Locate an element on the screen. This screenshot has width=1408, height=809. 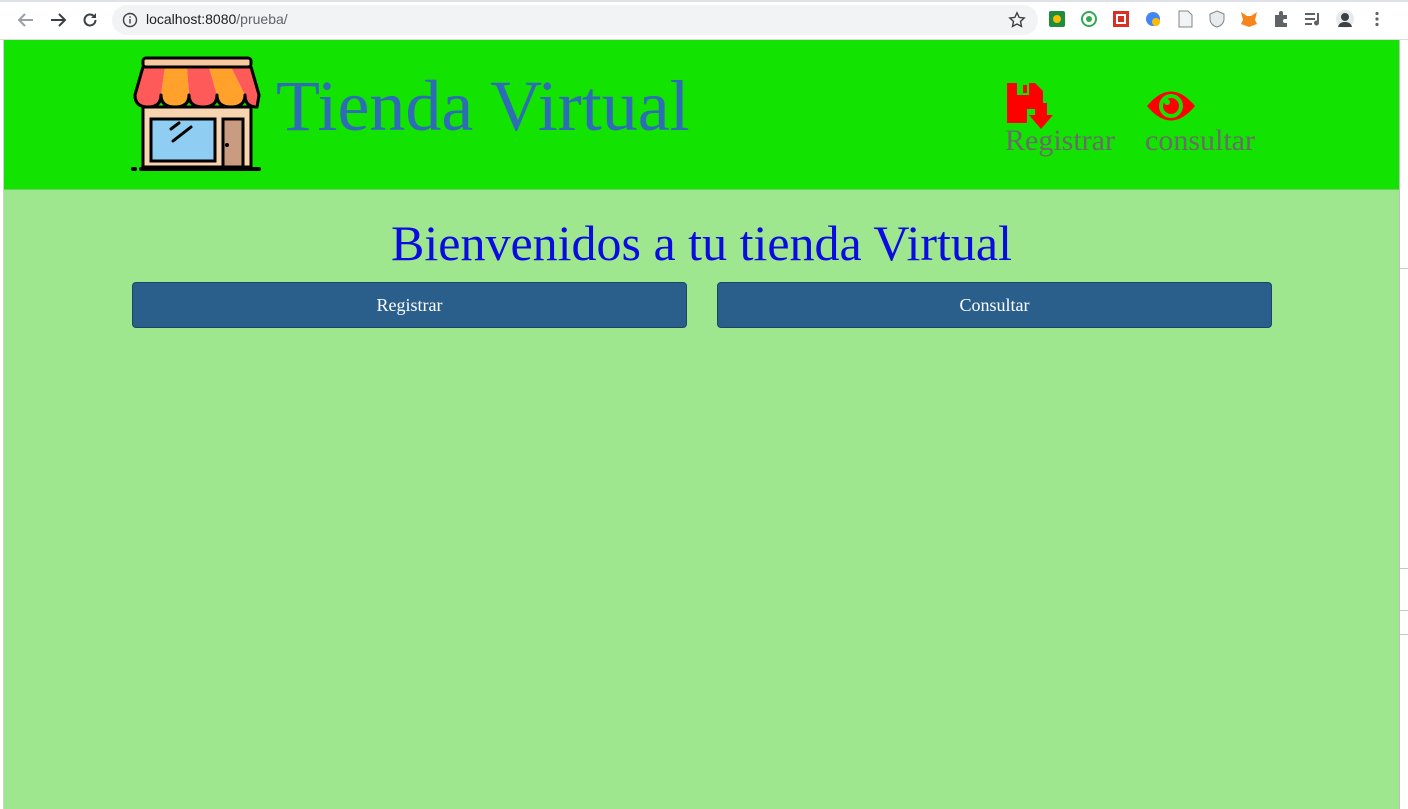
url-text: localhost:8080/prueba/ is located at coordinates (217, 19).